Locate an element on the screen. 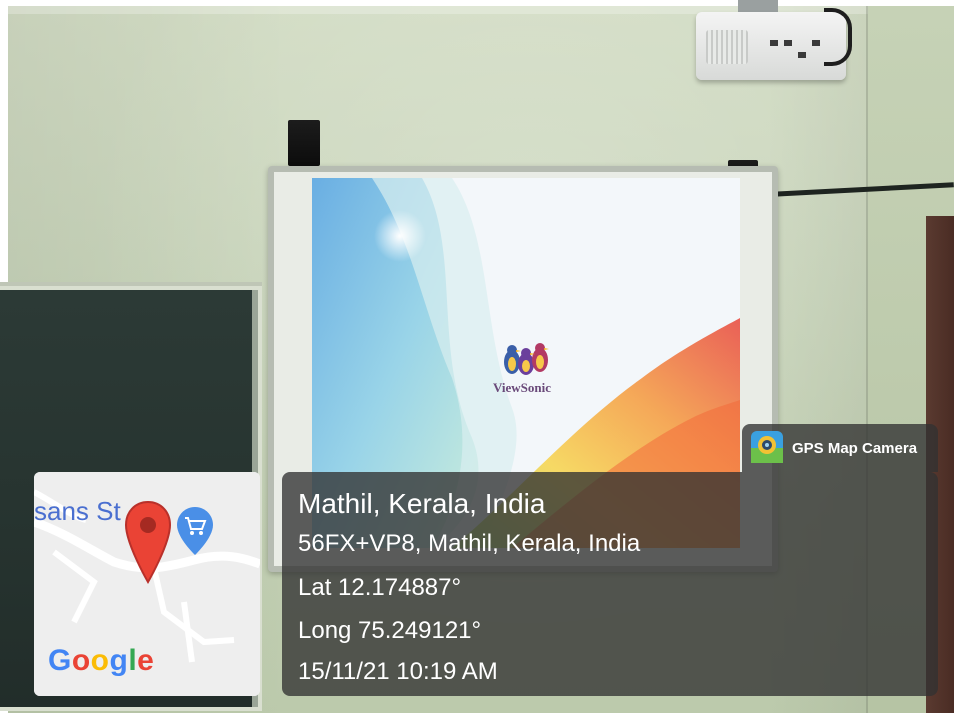 The image size is (956, 717). map-street-label: sans St is located at coordinates (77, 511).